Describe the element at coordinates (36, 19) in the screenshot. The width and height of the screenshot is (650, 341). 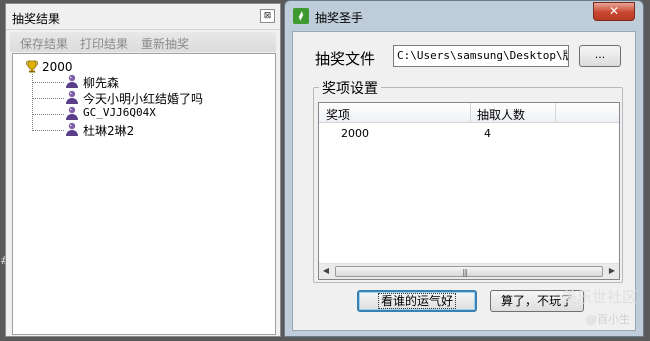
I see `results-window-title: 抽奖结果` at that location.